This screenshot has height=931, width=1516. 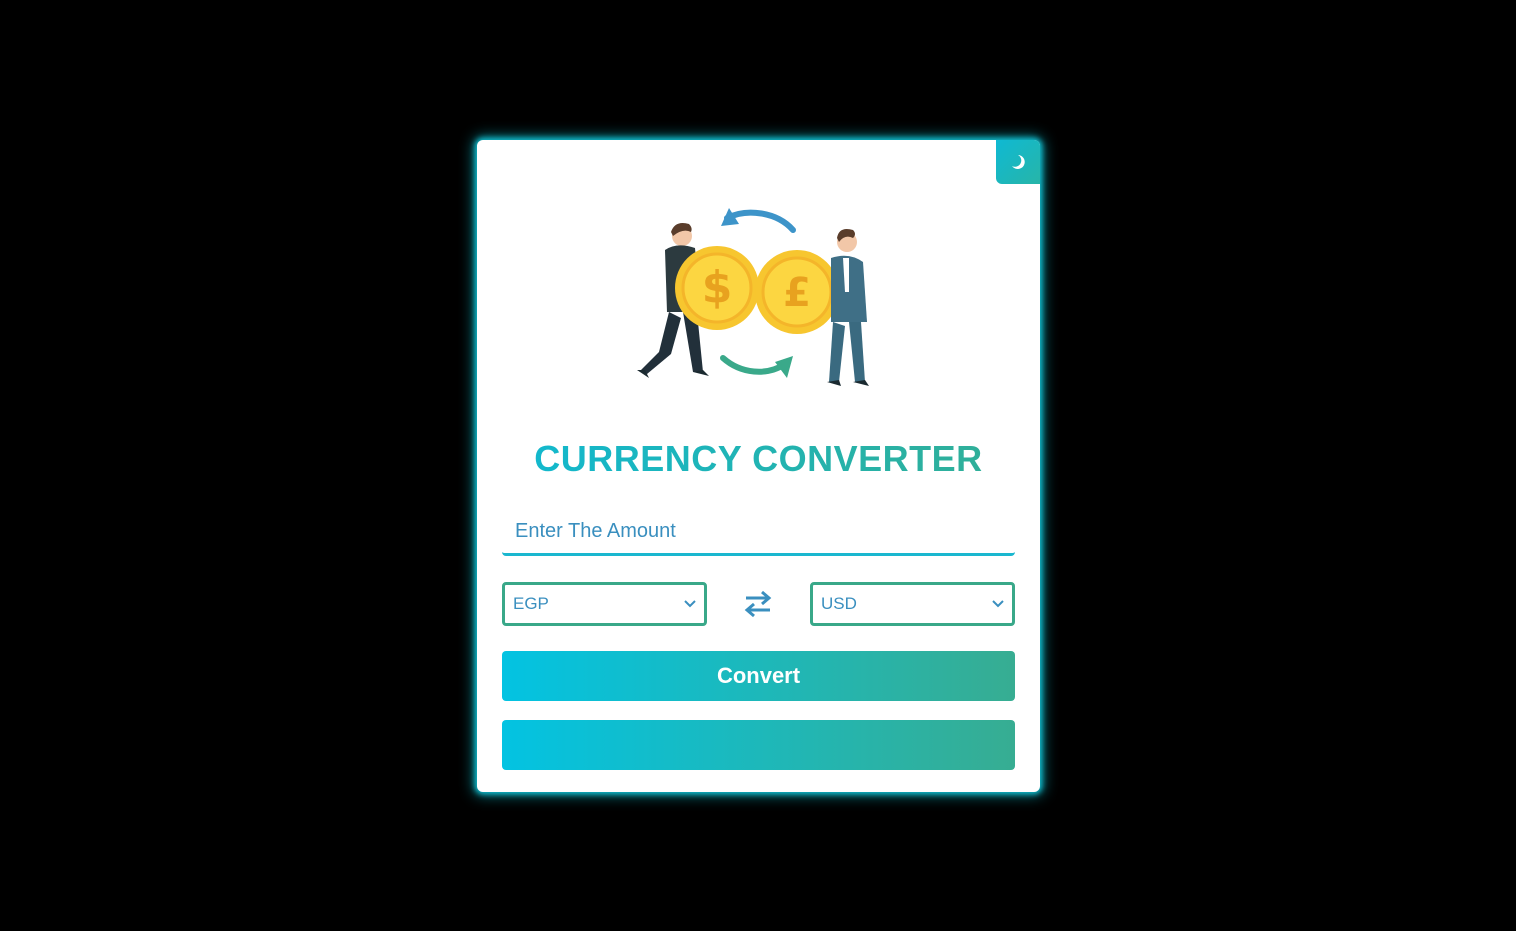 What do you see at coordinates (758, 676) in the screenshot?
I see `convert-button: Convert` at bounding box center [758, 676].